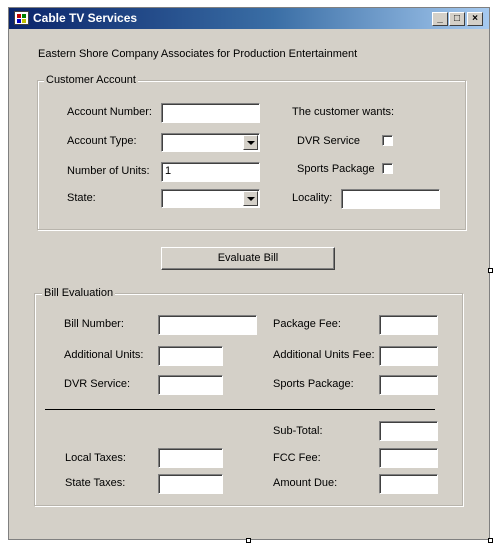  What do you see at coordinates (91, 80) in the screenshot?
I see `customer-account-legend: Customer Account` at bounding box center [91, 80].